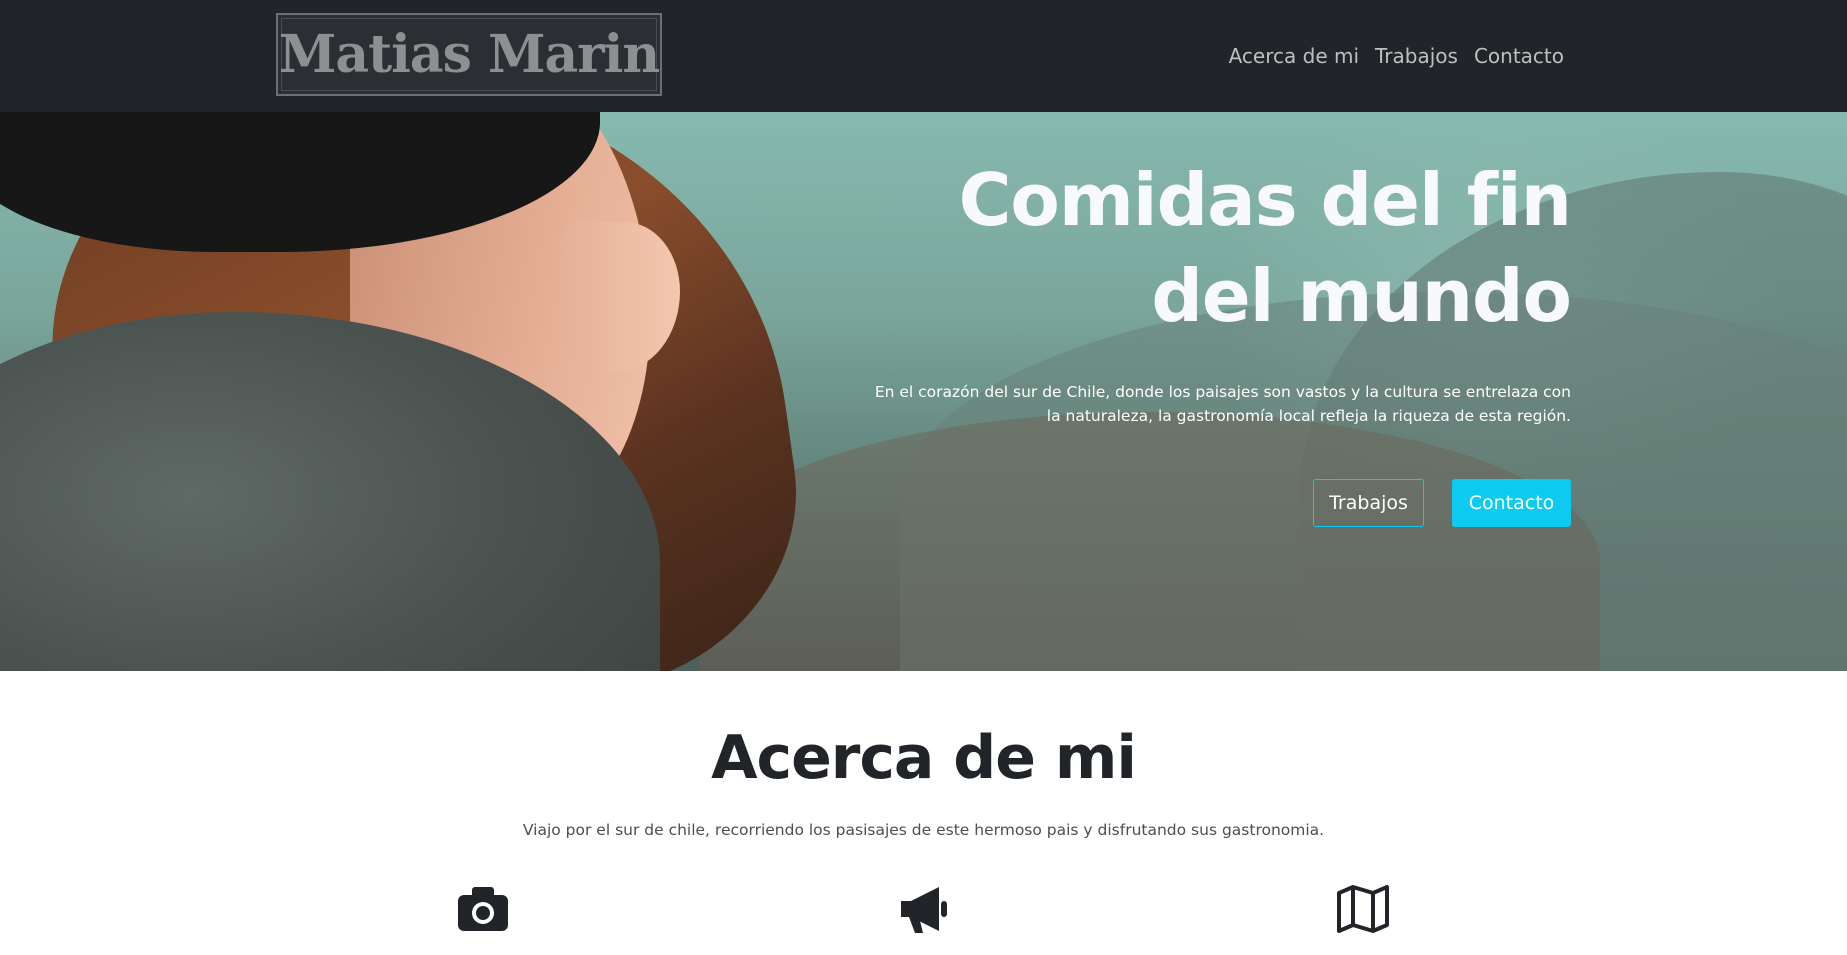 The height and width of the screenshot is (955, 1847). Describe the element at coordinates (1294, 56) in the screenshot. I see `nav-link-acerca: Acerca de mi` at that location.